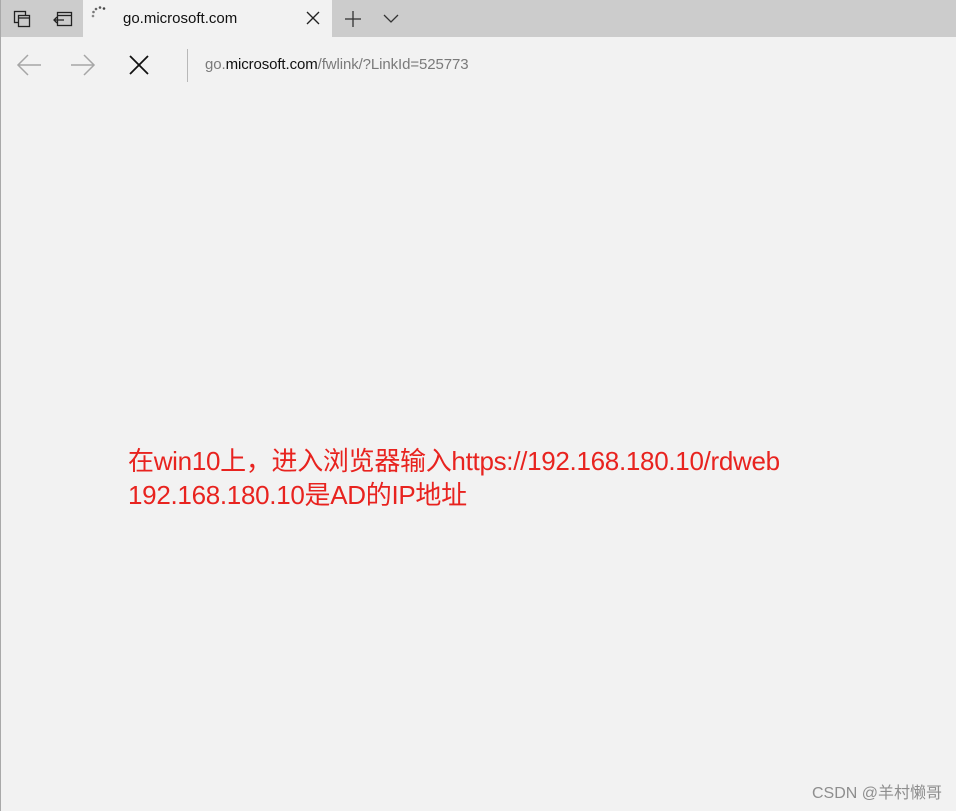 The width and height of the screenshot is (956, 811). I want to click on tab-active: go.microsoft.com, so click(207, 18).